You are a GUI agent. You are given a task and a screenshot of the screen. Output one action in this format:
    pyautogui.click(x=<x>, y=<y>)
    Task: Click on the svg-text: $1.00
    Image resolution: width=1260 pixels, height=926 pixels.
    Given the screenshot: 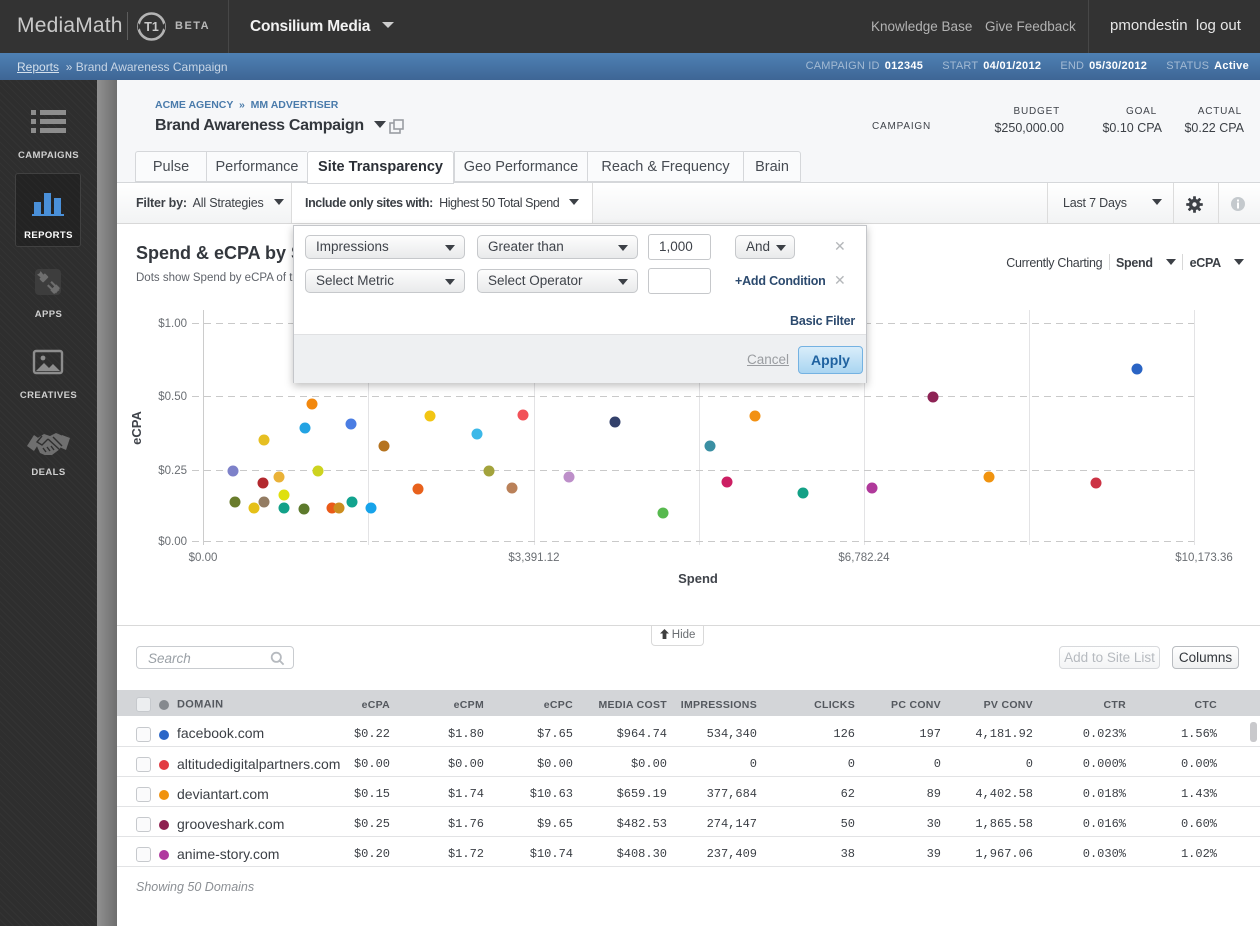 What is the action you would take?
    pyautogui.click(x=172, y=324)
    